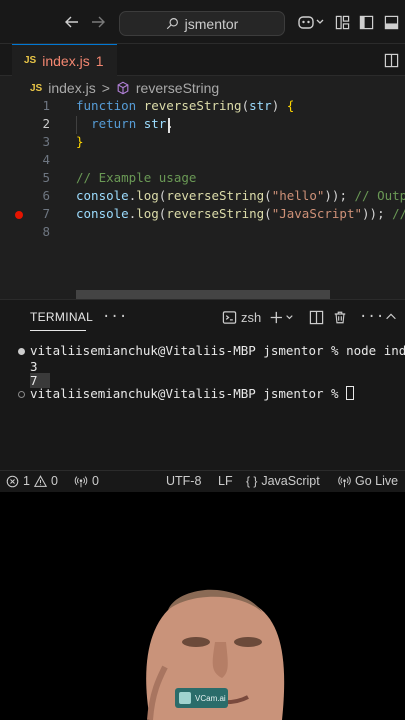  I want to click on title-bar: jsmentor, so click(202, 22).